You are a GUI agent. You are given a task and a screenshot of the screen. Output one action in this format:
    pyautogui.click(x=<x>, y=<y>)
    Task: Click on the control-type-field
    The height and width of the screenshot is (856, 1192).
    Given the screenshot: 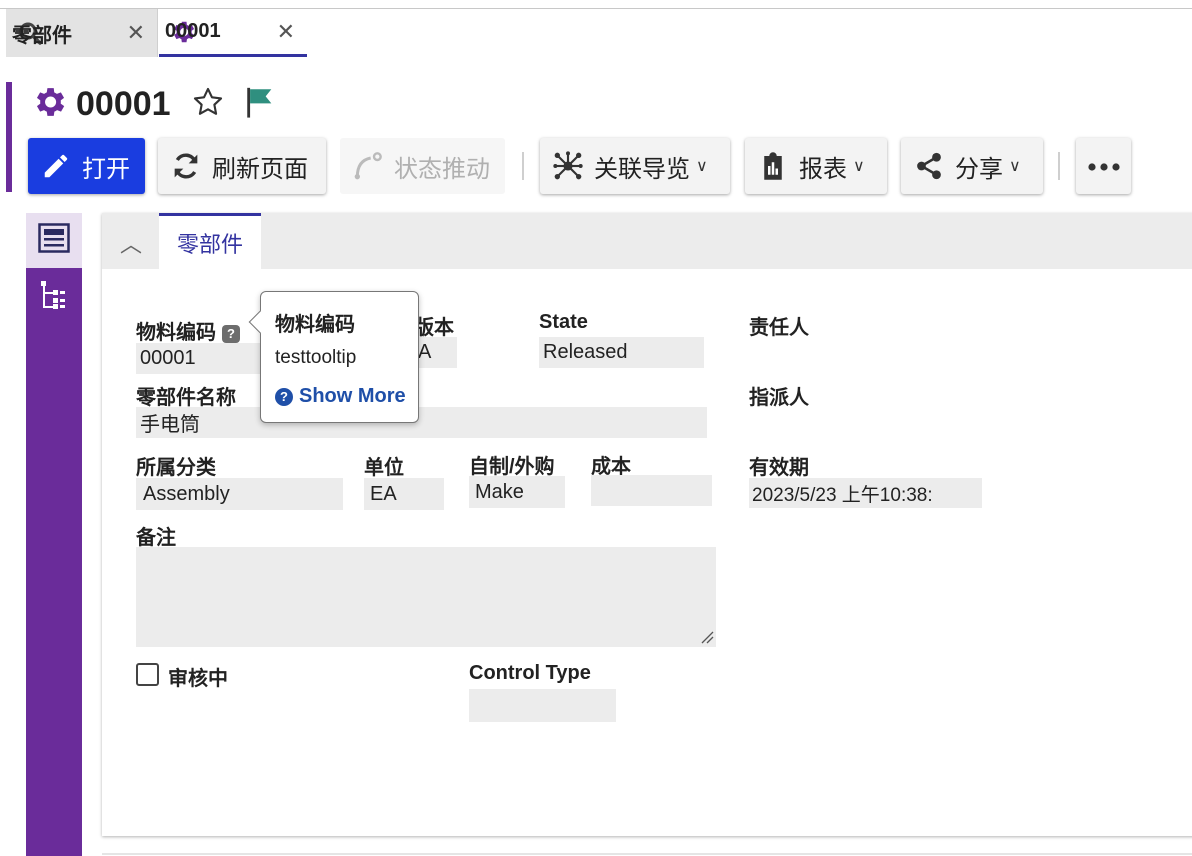 What is the action you would take?
    pyautogui.click(x=542, y=705)
    